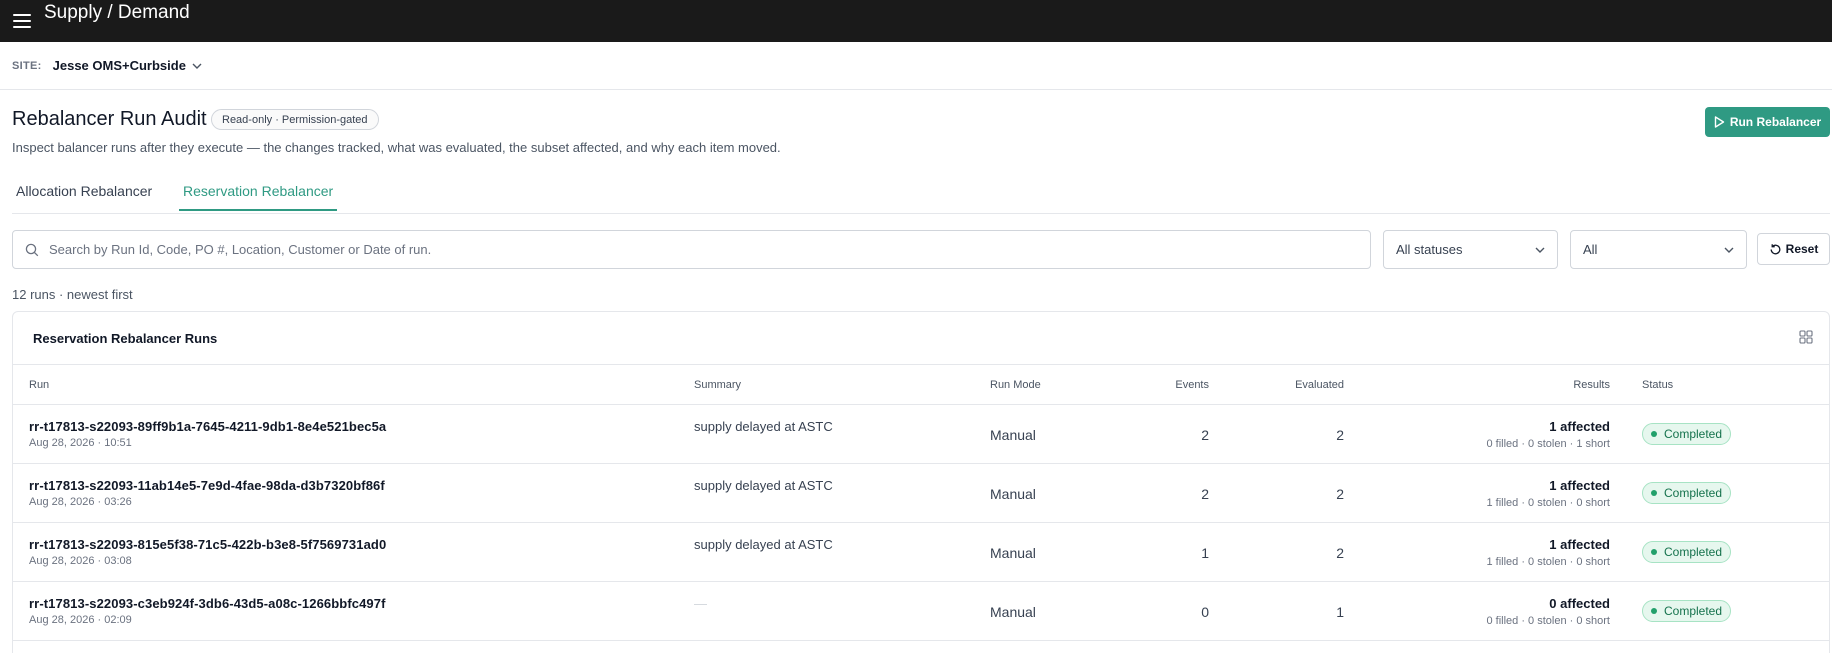  What do you see at coordinates (1015, 385) in the screenshot?
I see `column-header-run-mode: Run Mode` at bounding box center [1015, 385].